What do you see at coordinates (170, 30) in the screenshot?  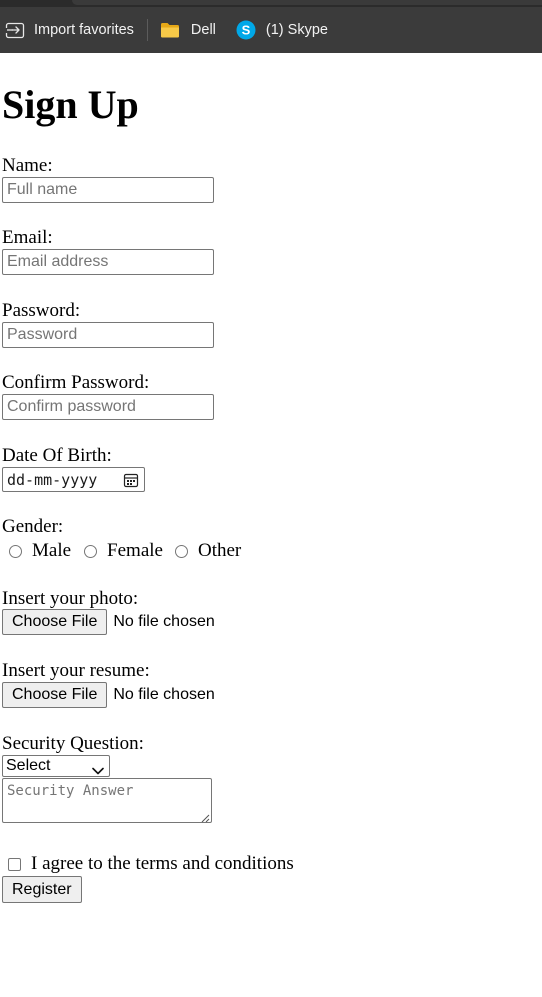 I see `folder-icon` at bounding box center [170, 30].